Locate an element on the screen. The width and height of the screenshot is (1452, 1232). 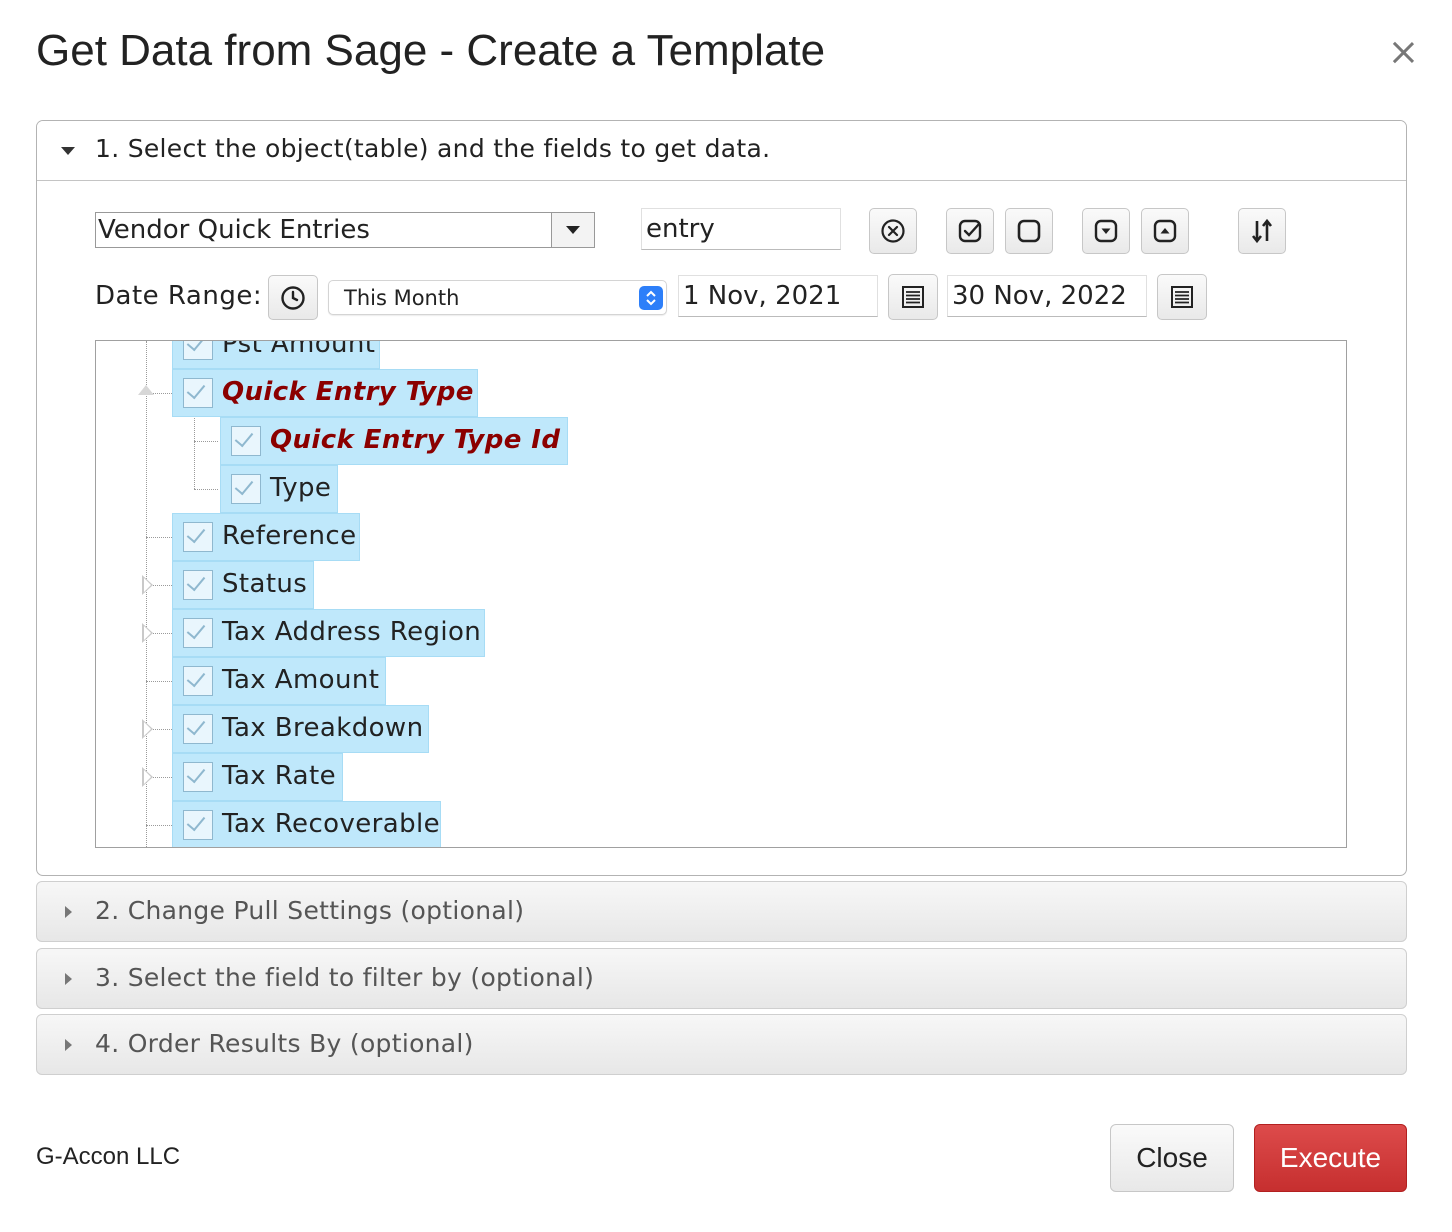
collapse-arrow-icon is located at coordinates (68, 151).